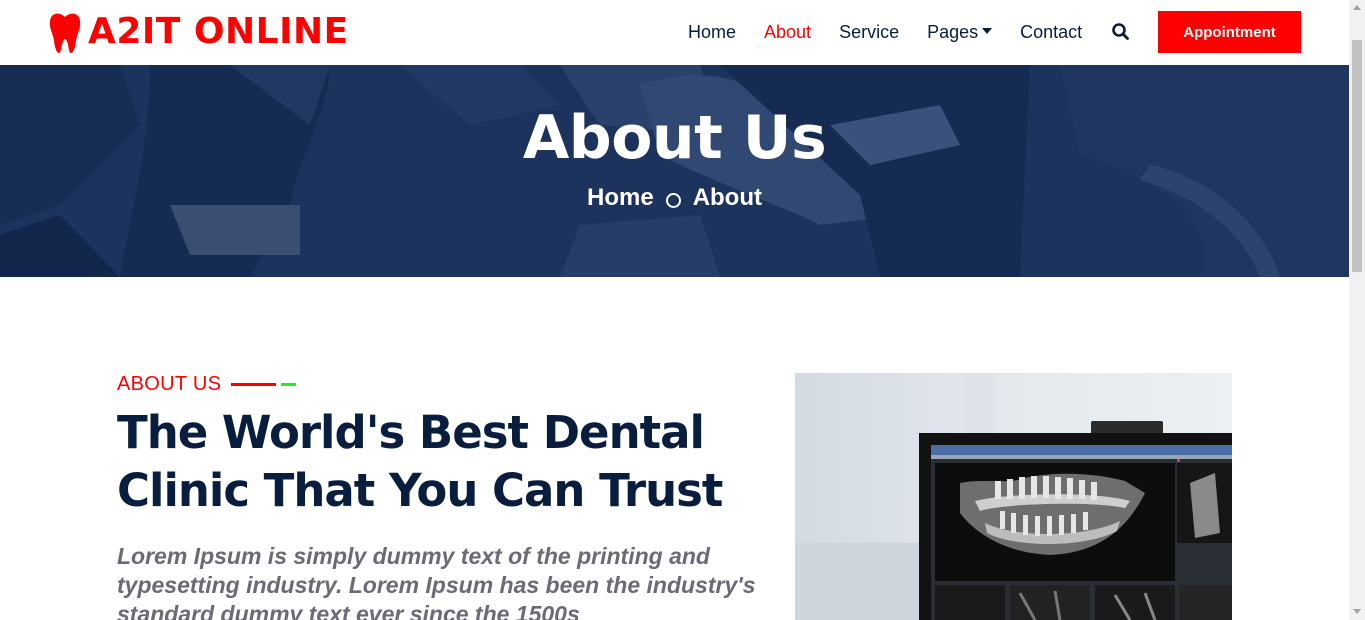 The image size is (1365, 620). I want to click on breadcrumb: Home About, so click(674, 198).